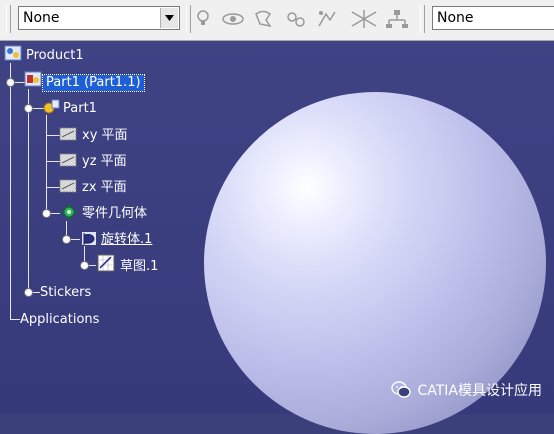  Describe the element at coordinates (89, 238) in the screenshot. I see `revolve-icon` at that location.